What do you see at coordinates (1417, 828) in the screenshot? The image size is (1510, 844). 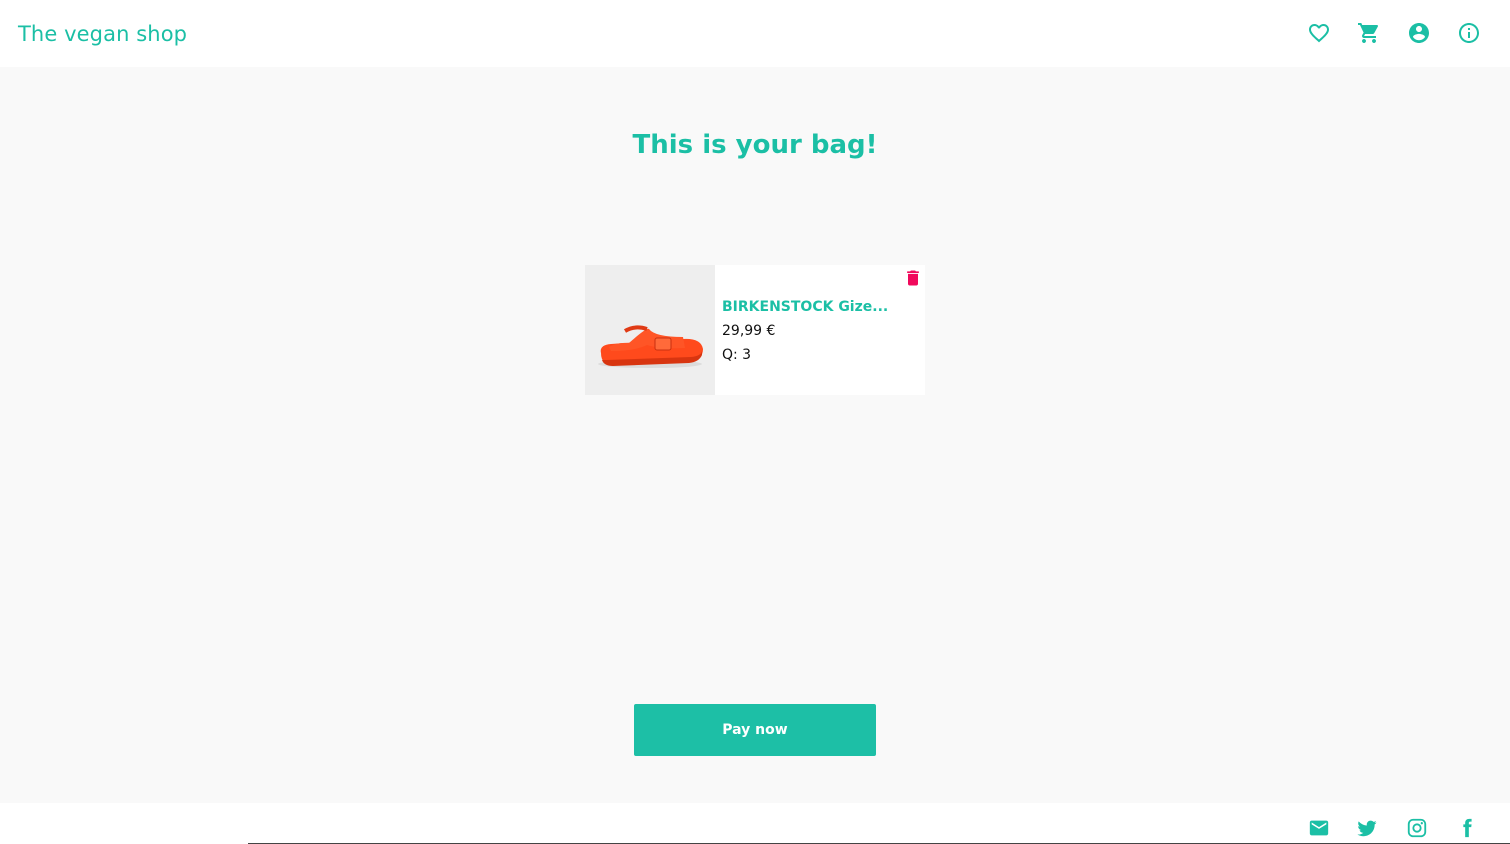 I see `instagram-icon` at bounding box center [1417, 828].